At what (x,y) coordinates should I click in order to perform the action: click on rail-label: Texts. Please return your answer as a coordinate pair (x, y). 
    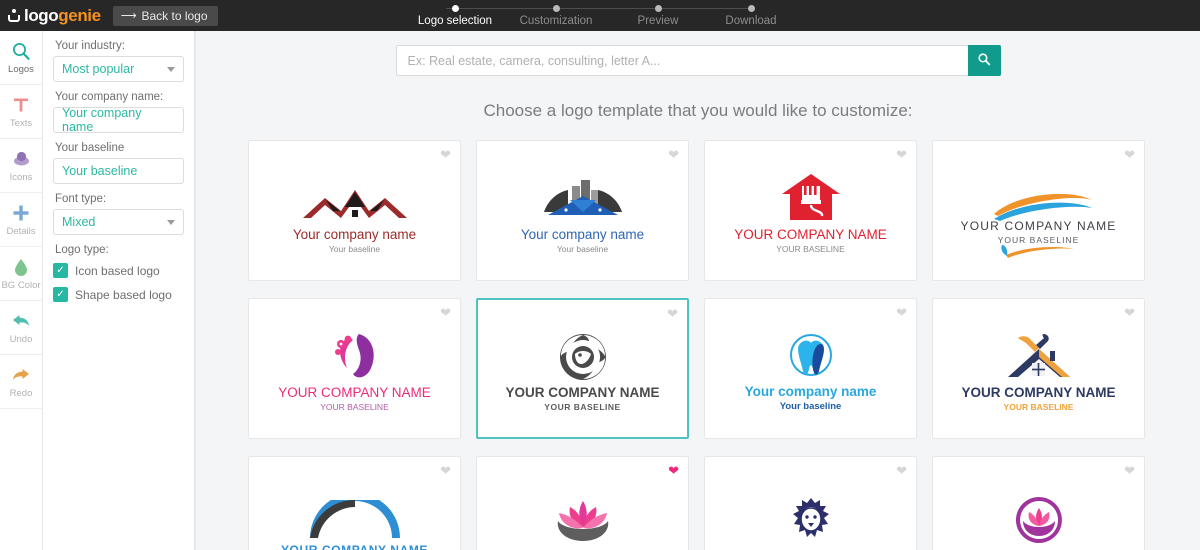
    Looking at the image, I should click on (21, 123).